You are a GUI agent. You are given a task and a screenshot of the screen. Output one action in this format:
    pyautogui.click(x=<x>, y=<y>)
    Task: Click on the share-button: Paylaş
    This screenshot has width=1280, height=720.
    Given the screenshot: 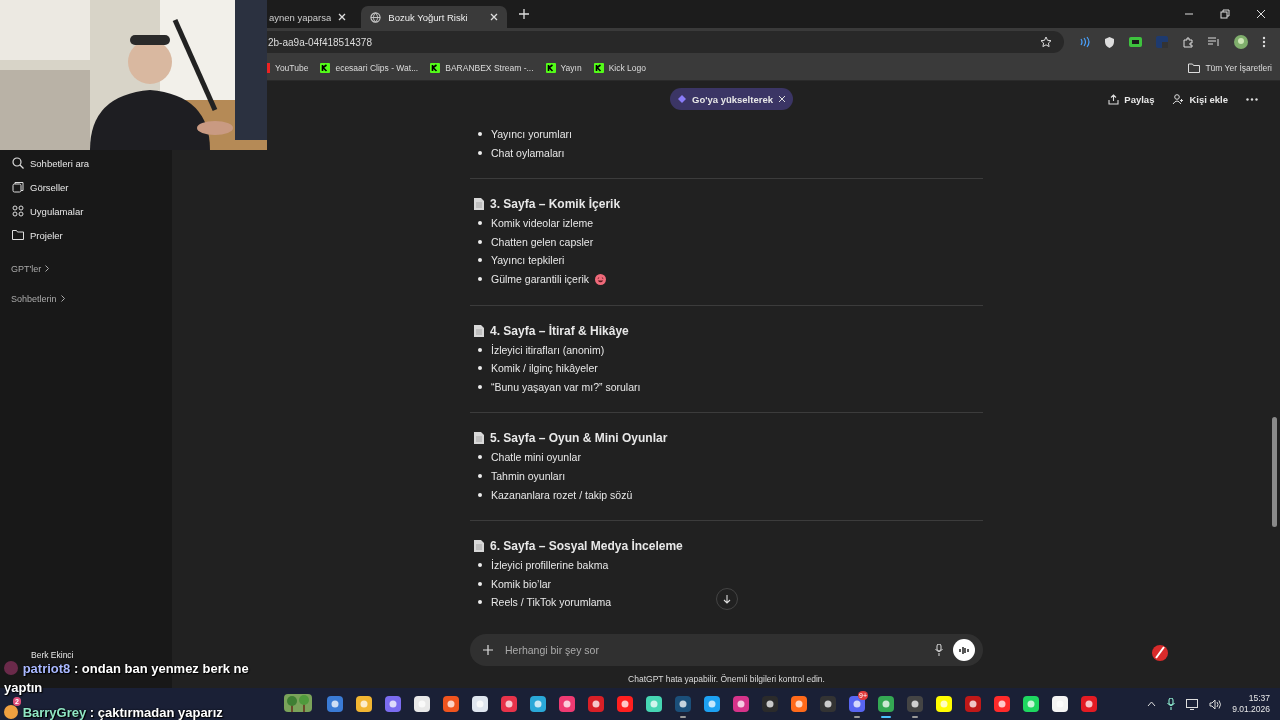 What is the action you would take?
    pyautogui.click(x=1131, y=99)
    